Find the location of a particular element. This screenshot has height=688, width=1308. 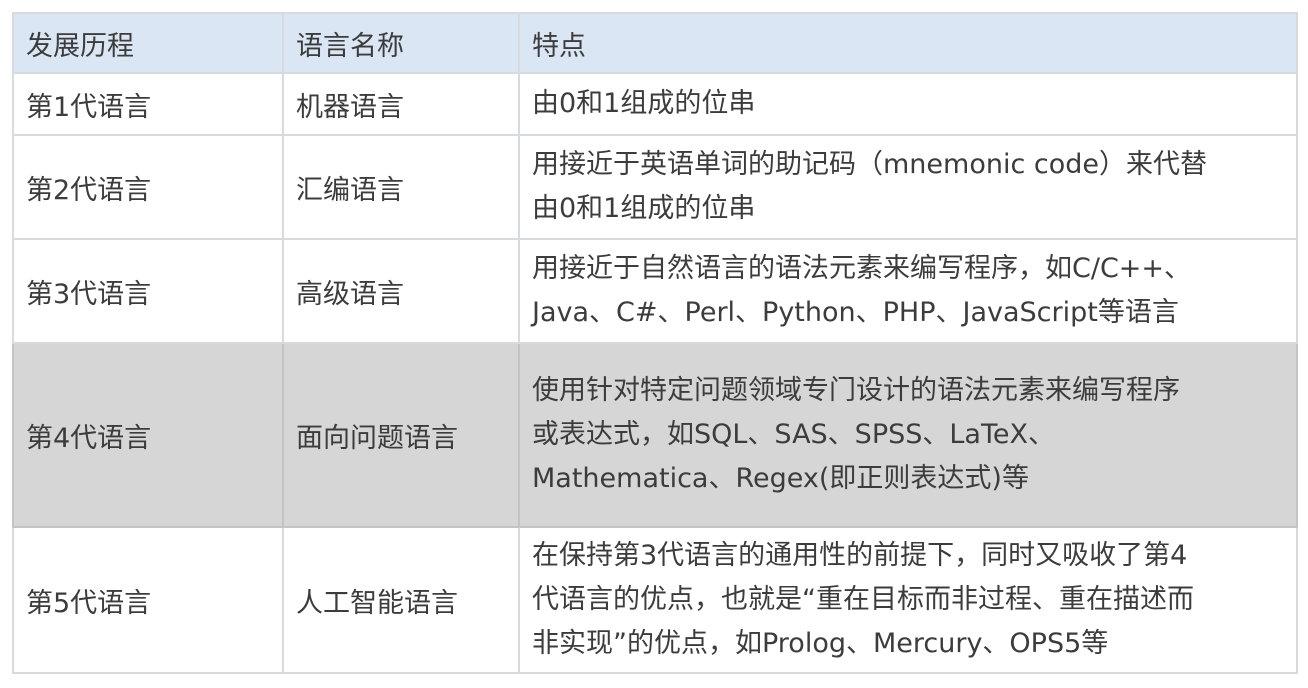

cell-language-name: 汇编语言 is located at coordinates (401, 187).